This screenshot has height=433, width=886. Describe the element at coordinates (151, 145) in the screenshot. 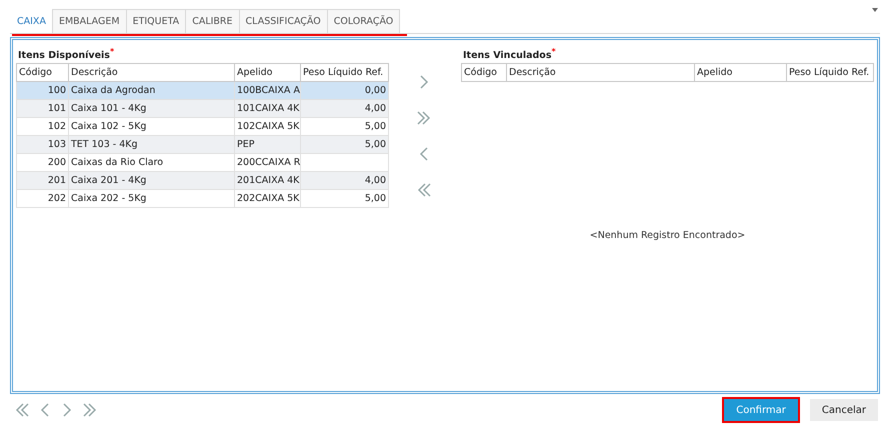

I see `table-cell: TET 103 - 4Kg` at that location.